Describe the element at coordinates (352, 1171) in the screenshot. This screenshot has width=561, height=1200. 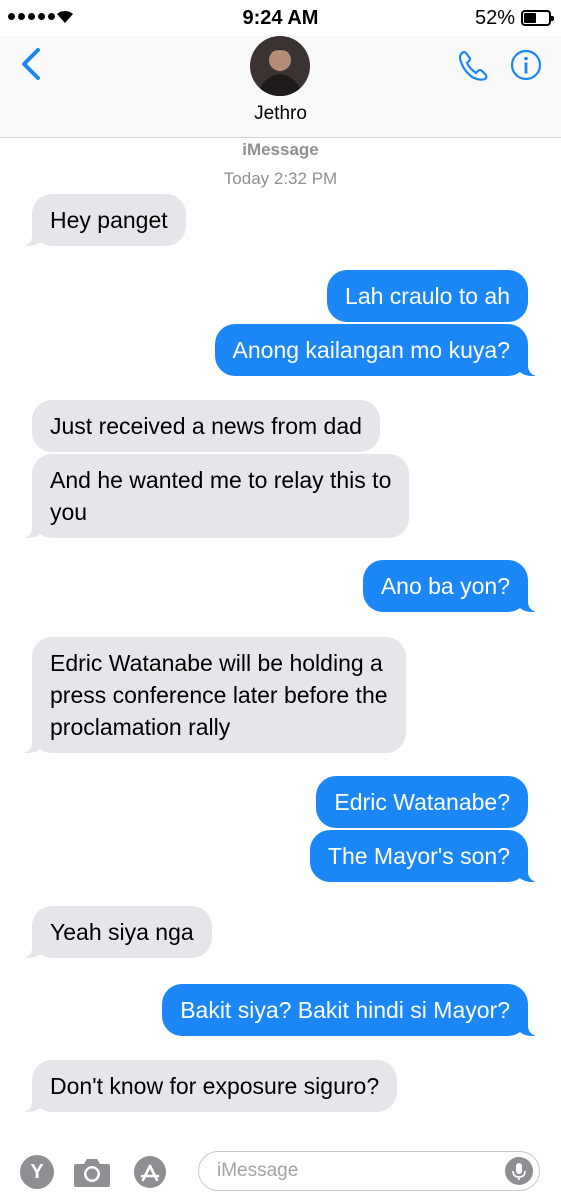
I see `message-input` at that location.